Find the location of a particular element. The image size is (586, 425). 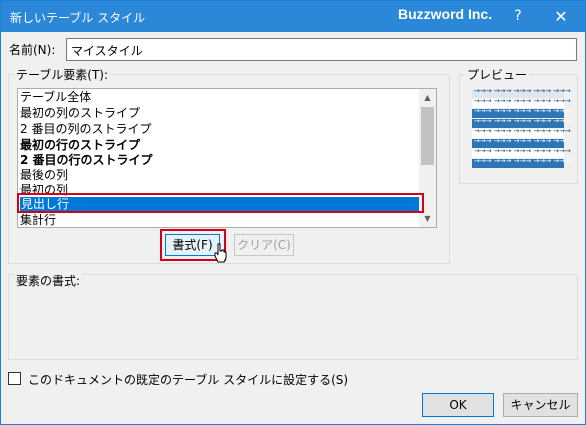

cancel-button: キャンセル is located at coordinates (540, 405).